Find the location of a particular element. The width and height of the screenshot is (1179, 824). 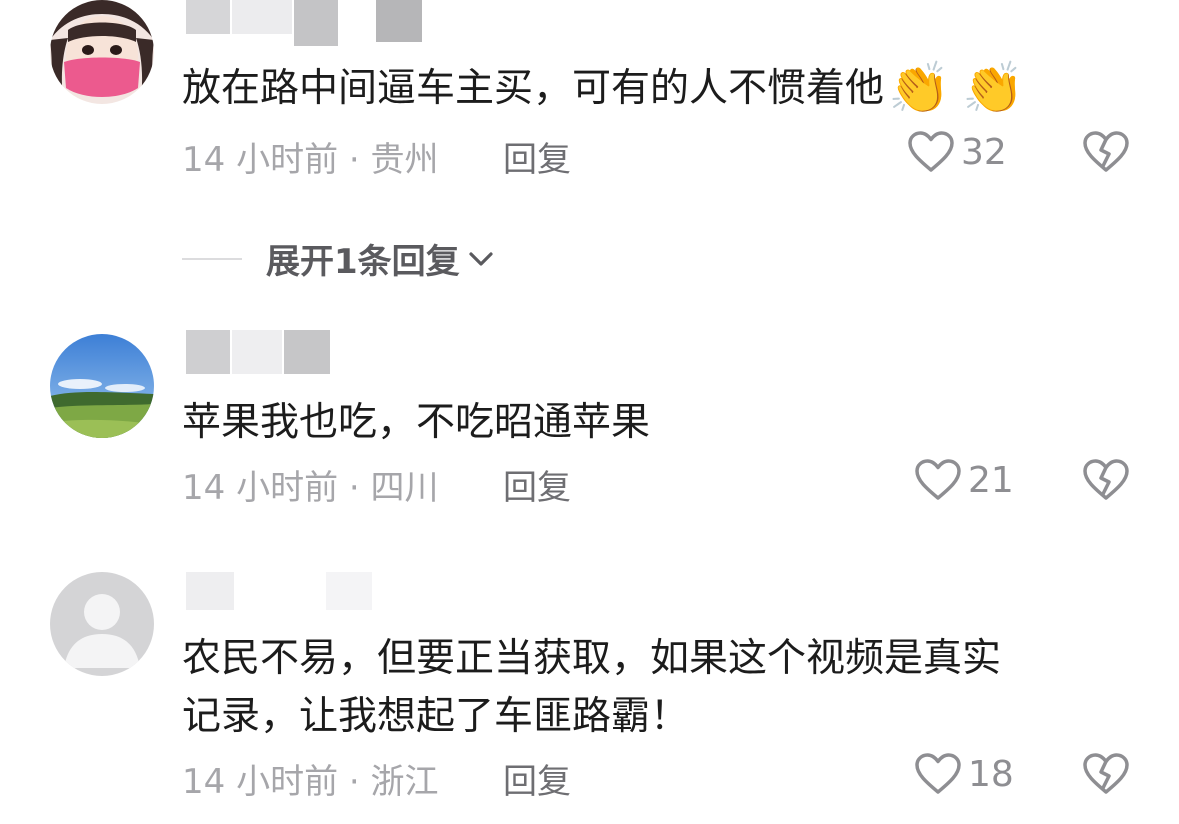

comment-meta: 14 小时前 · 贵州 is located at coordinates (310, 156).